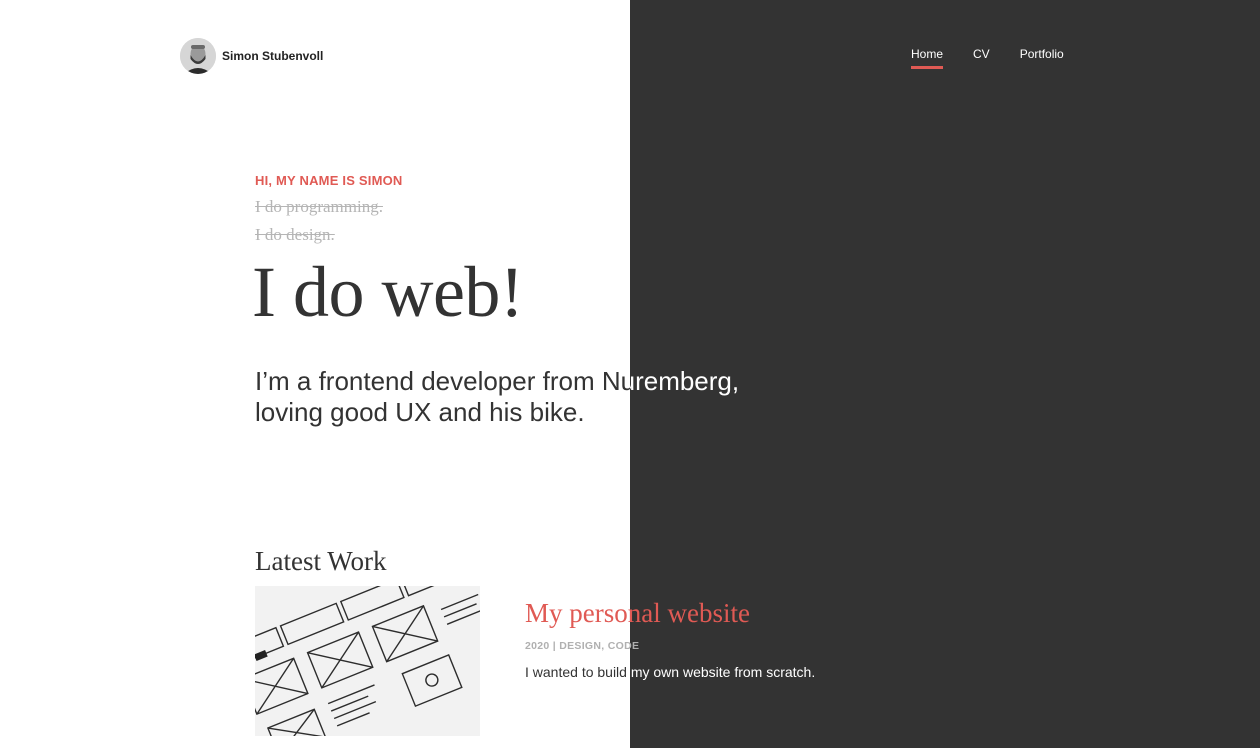 This screenshot has height=748, width=1260. What do you see at coordinates (582, 646) in the screenshot?
I see `work-meta: 2020 | DESIGN, CODE` at bounding box center [582, 646].